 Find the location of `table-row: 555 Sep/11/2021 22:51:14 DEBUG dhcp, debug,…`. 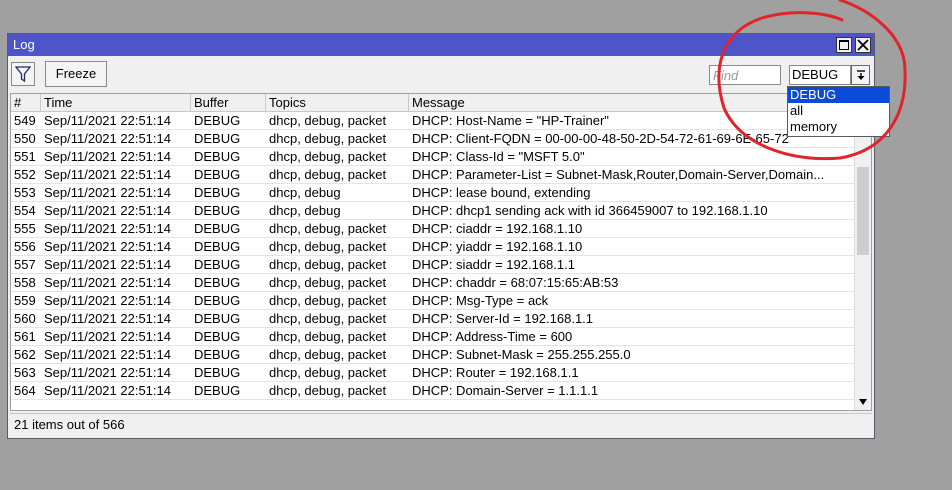

table-row: 555 Sep/11/2021 22:51:14 DEBUG dhcp, debug,… is located at coordinates (432, 229).